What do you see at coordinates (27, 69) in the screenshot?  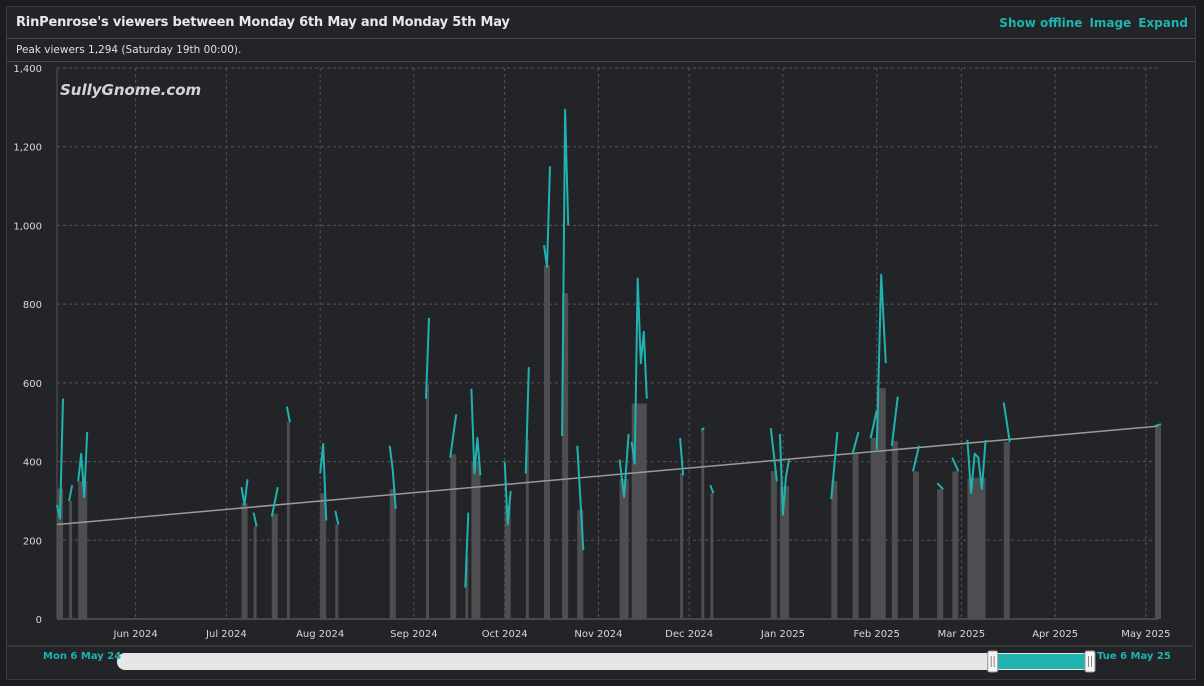 I see `y-tick-label: 1,400` at bounding box center [27, 69].